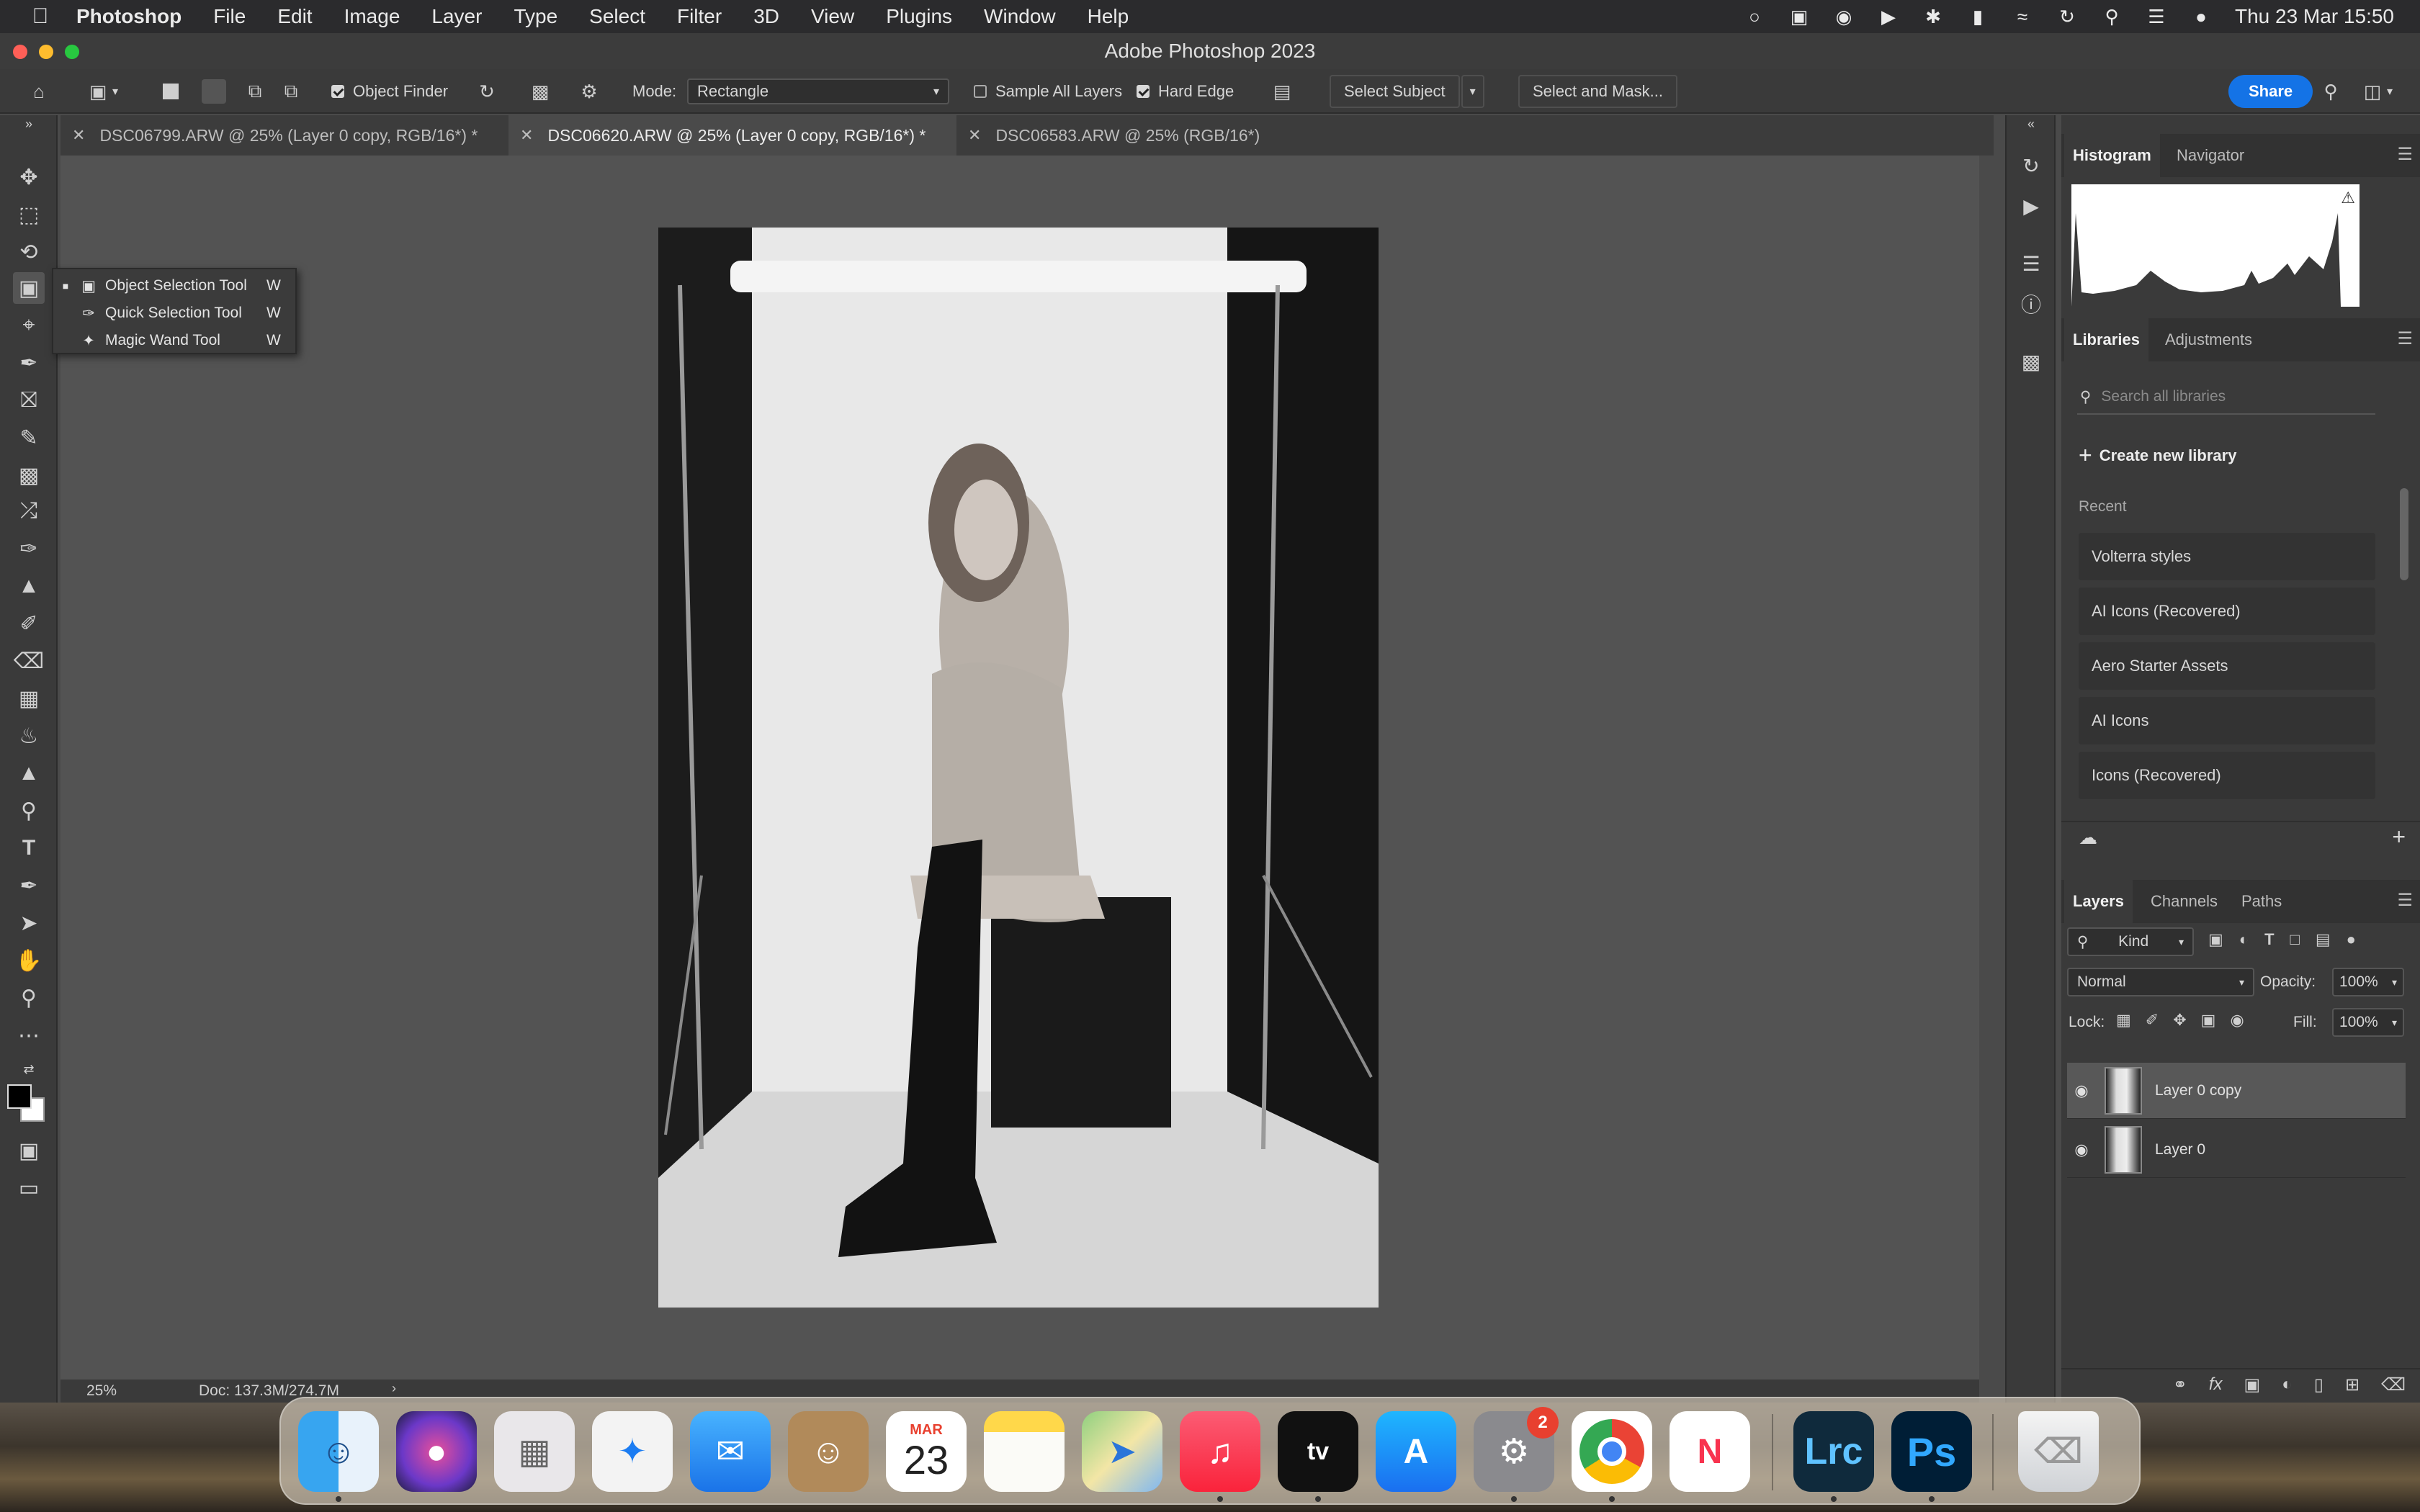  I want to click on menu-3d: 3D, so click(766, 16).